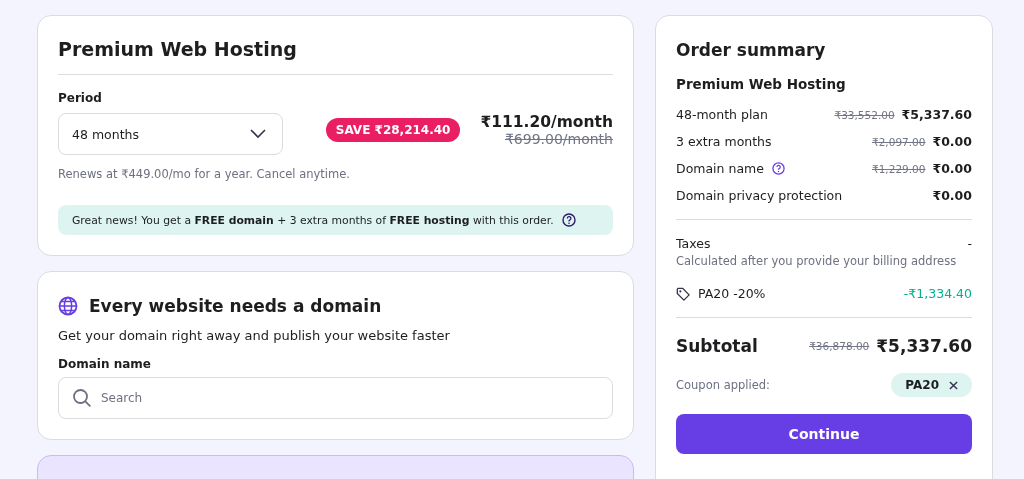 The height and width of the screenshot is (479, 1024). What do you see at coordinates (68, 306) in the screenshot?
I see `globe-icon` at bounding box center [68, 306].